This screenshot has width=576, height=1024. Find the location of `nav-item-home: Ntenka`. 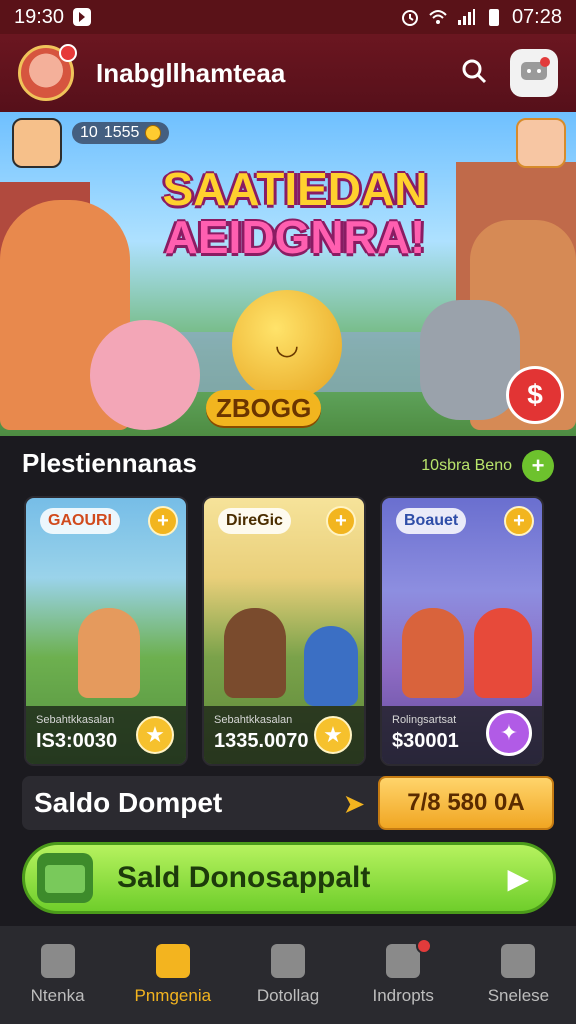

nav-item-home: Ntenka is located at coordinates (57, 975).